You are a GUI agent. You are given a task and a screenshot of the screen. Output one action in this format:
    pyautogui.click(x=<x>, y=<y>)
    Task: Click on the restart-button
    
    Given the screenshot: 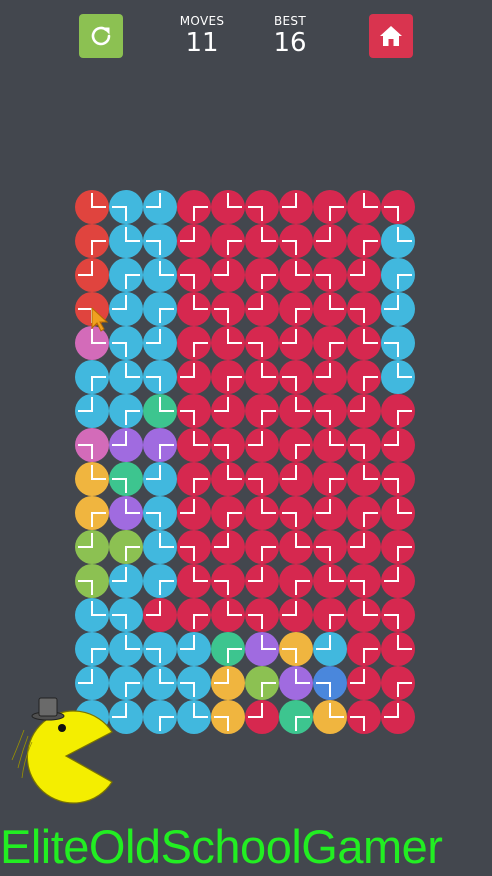 What is the action you would take?
    pyautogui.click(x=101, y=36)
    